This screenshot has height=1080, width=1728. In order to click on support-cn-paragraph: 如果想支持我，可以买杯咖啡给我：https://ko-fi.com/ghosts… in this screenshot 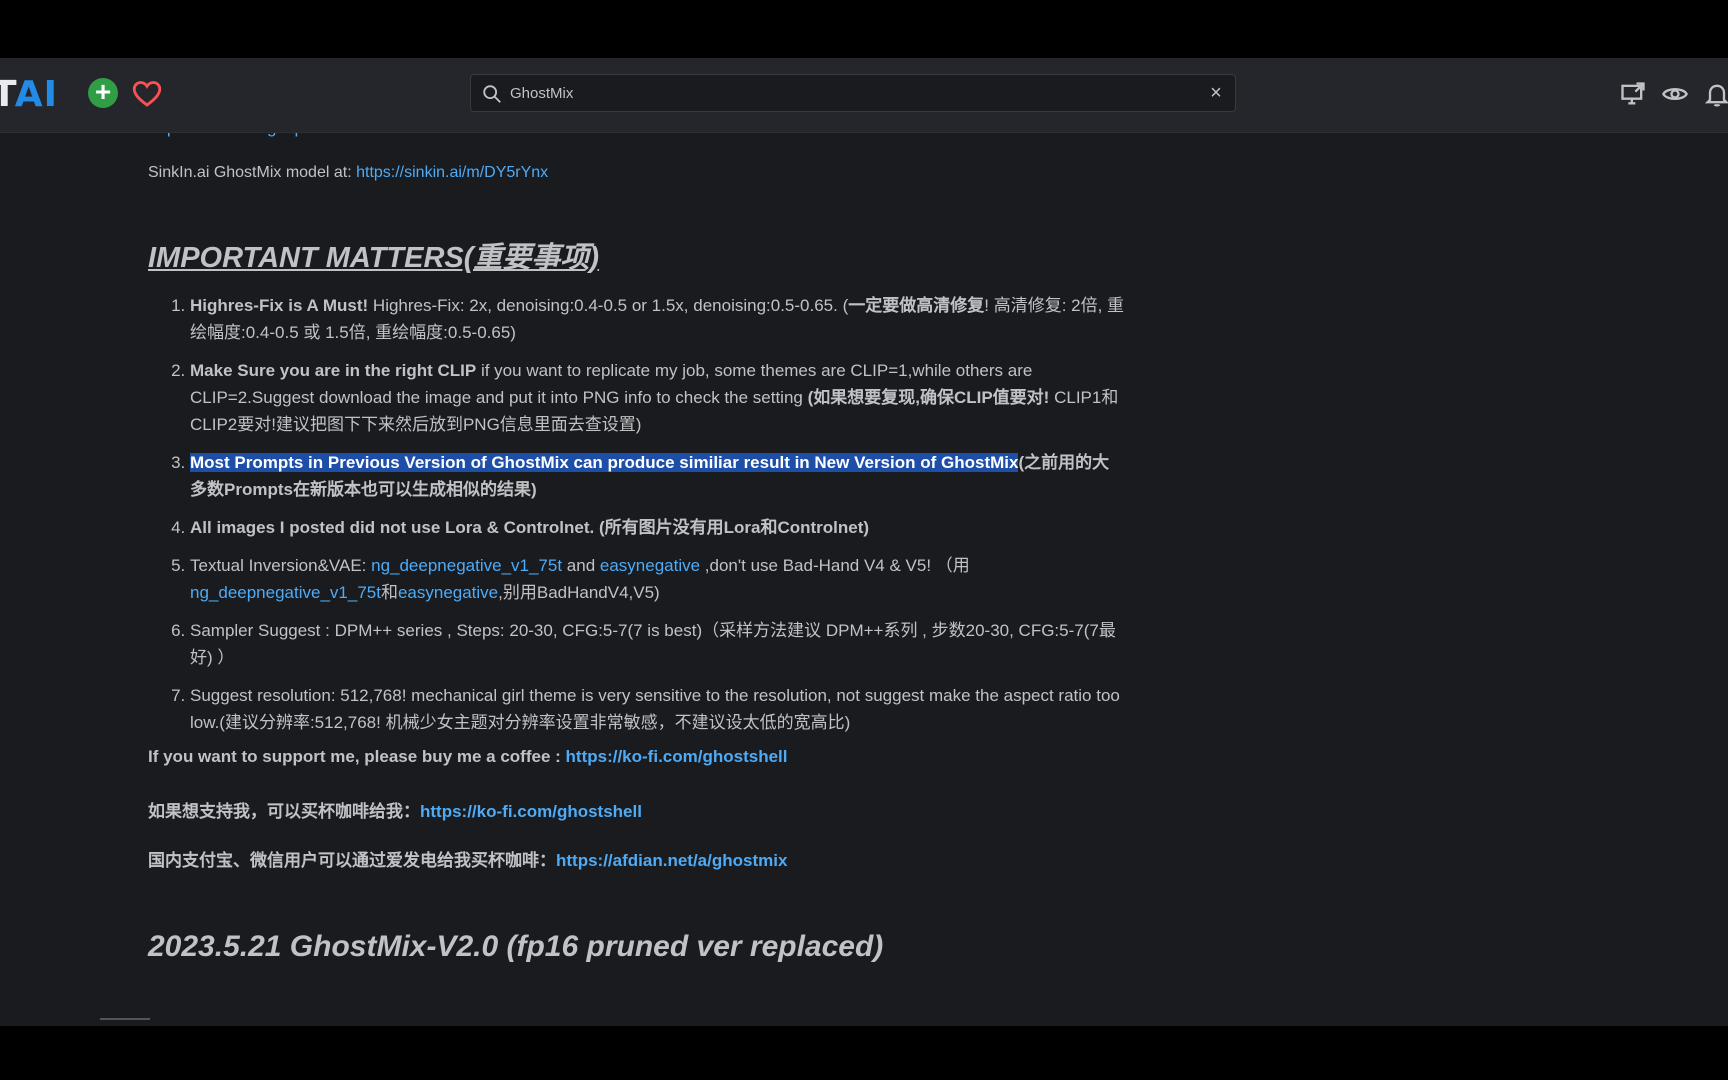, I will do `click(395, 811)`.